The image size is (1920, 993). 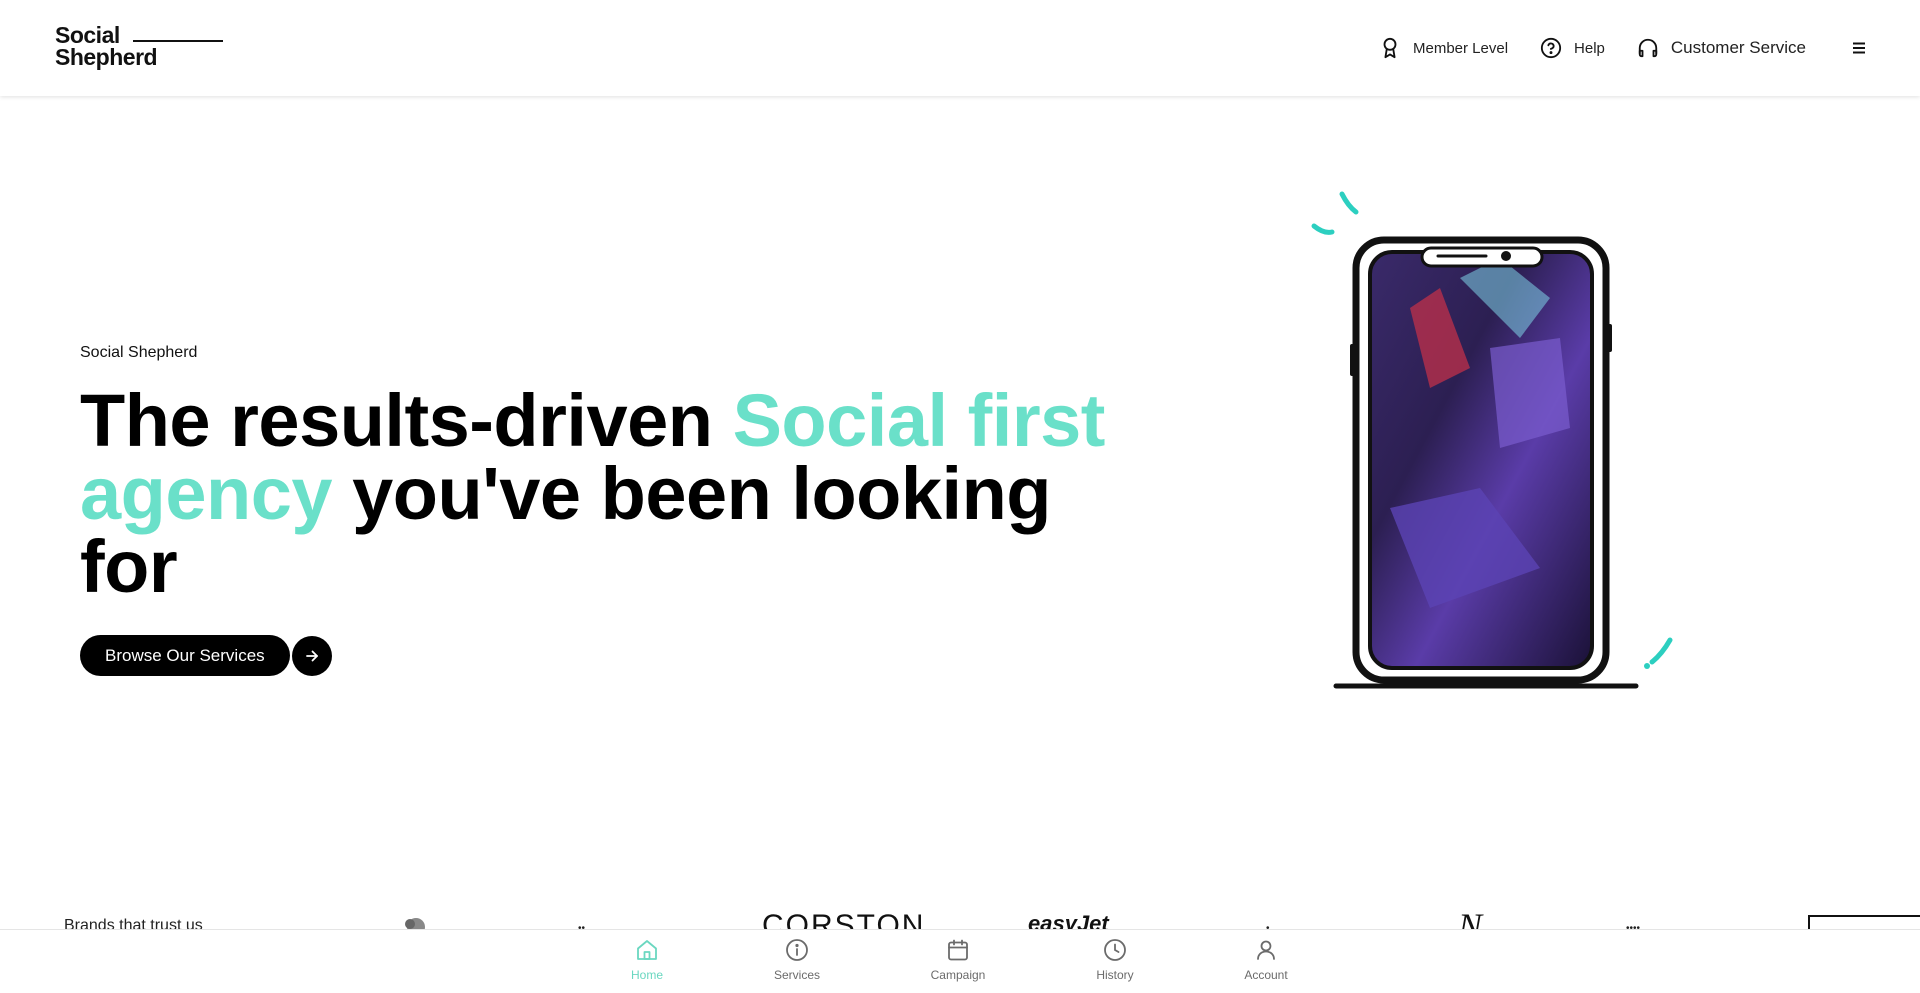 I want to click on logo: Social Shepherd, so click(x=139, y=47).